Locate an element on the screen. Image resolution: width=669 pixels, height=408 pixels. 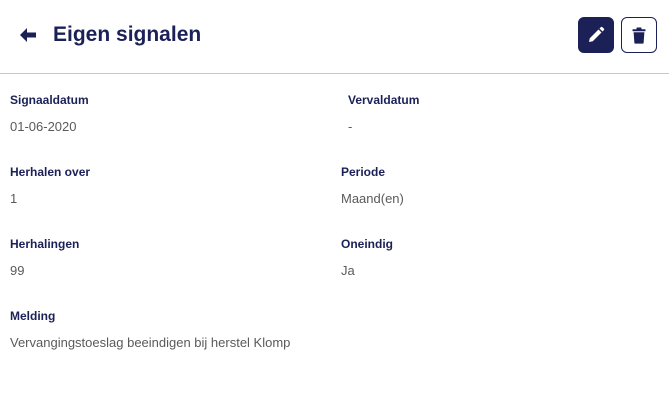
periode-value: Maand(en) is located at coordinates (372, 198).